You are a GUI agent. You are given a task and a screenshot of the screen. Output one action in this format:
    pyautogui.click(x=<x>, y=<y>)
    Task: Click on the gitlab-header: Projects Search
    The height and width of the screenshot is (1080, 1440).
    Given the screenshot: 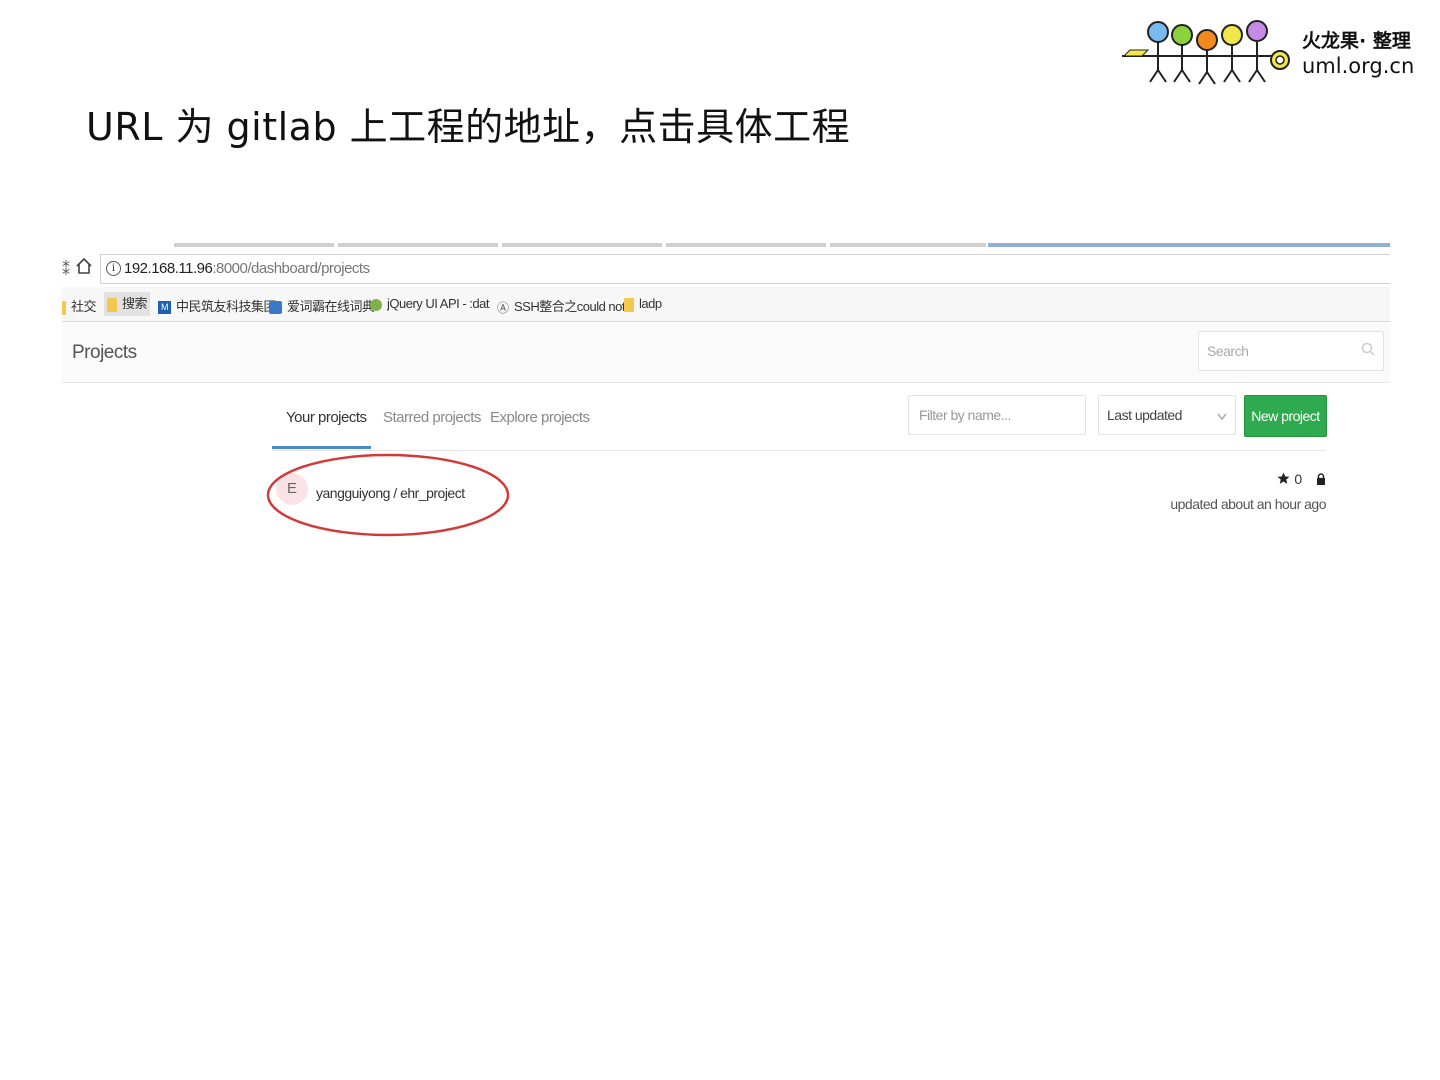 What is the action you would take?
    pyautogui.click(x=726, y=352)
    